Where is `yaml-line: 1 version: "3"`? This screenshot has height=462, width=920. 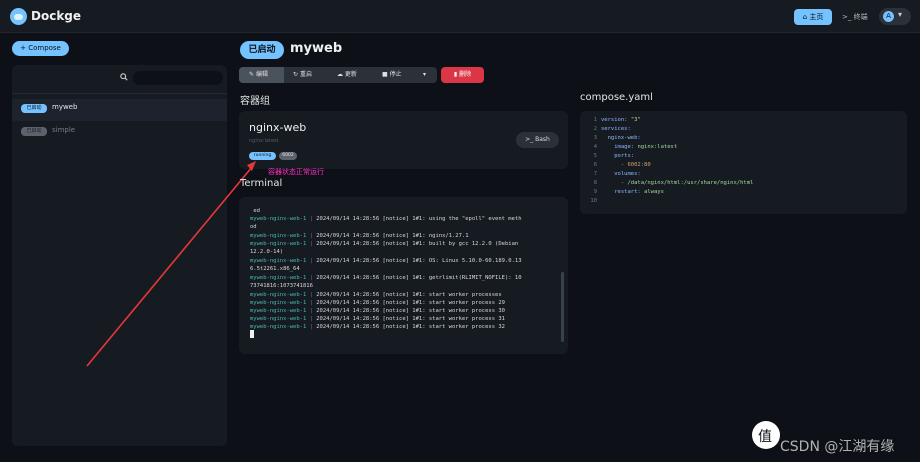 yaml-line: 1 version: "3" is located at coordinates (617, 120).